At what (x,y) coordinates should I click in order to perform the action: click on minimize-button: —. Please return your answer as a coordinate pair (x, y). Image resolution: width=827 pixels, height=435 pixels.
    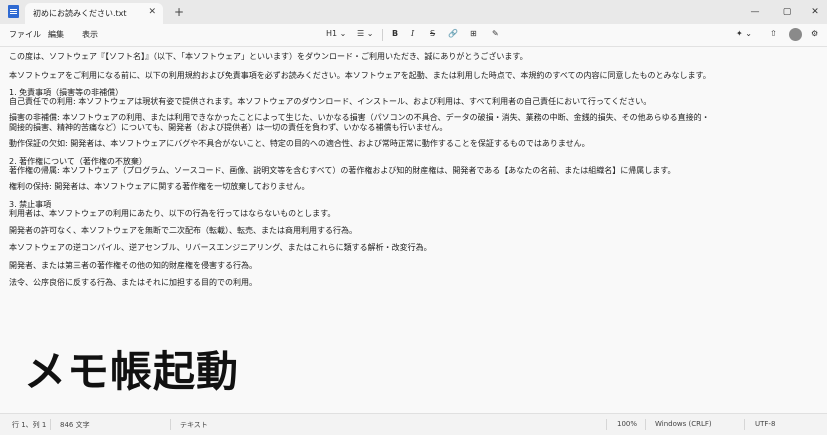
    Looking at the image, I should click on (755, 12).